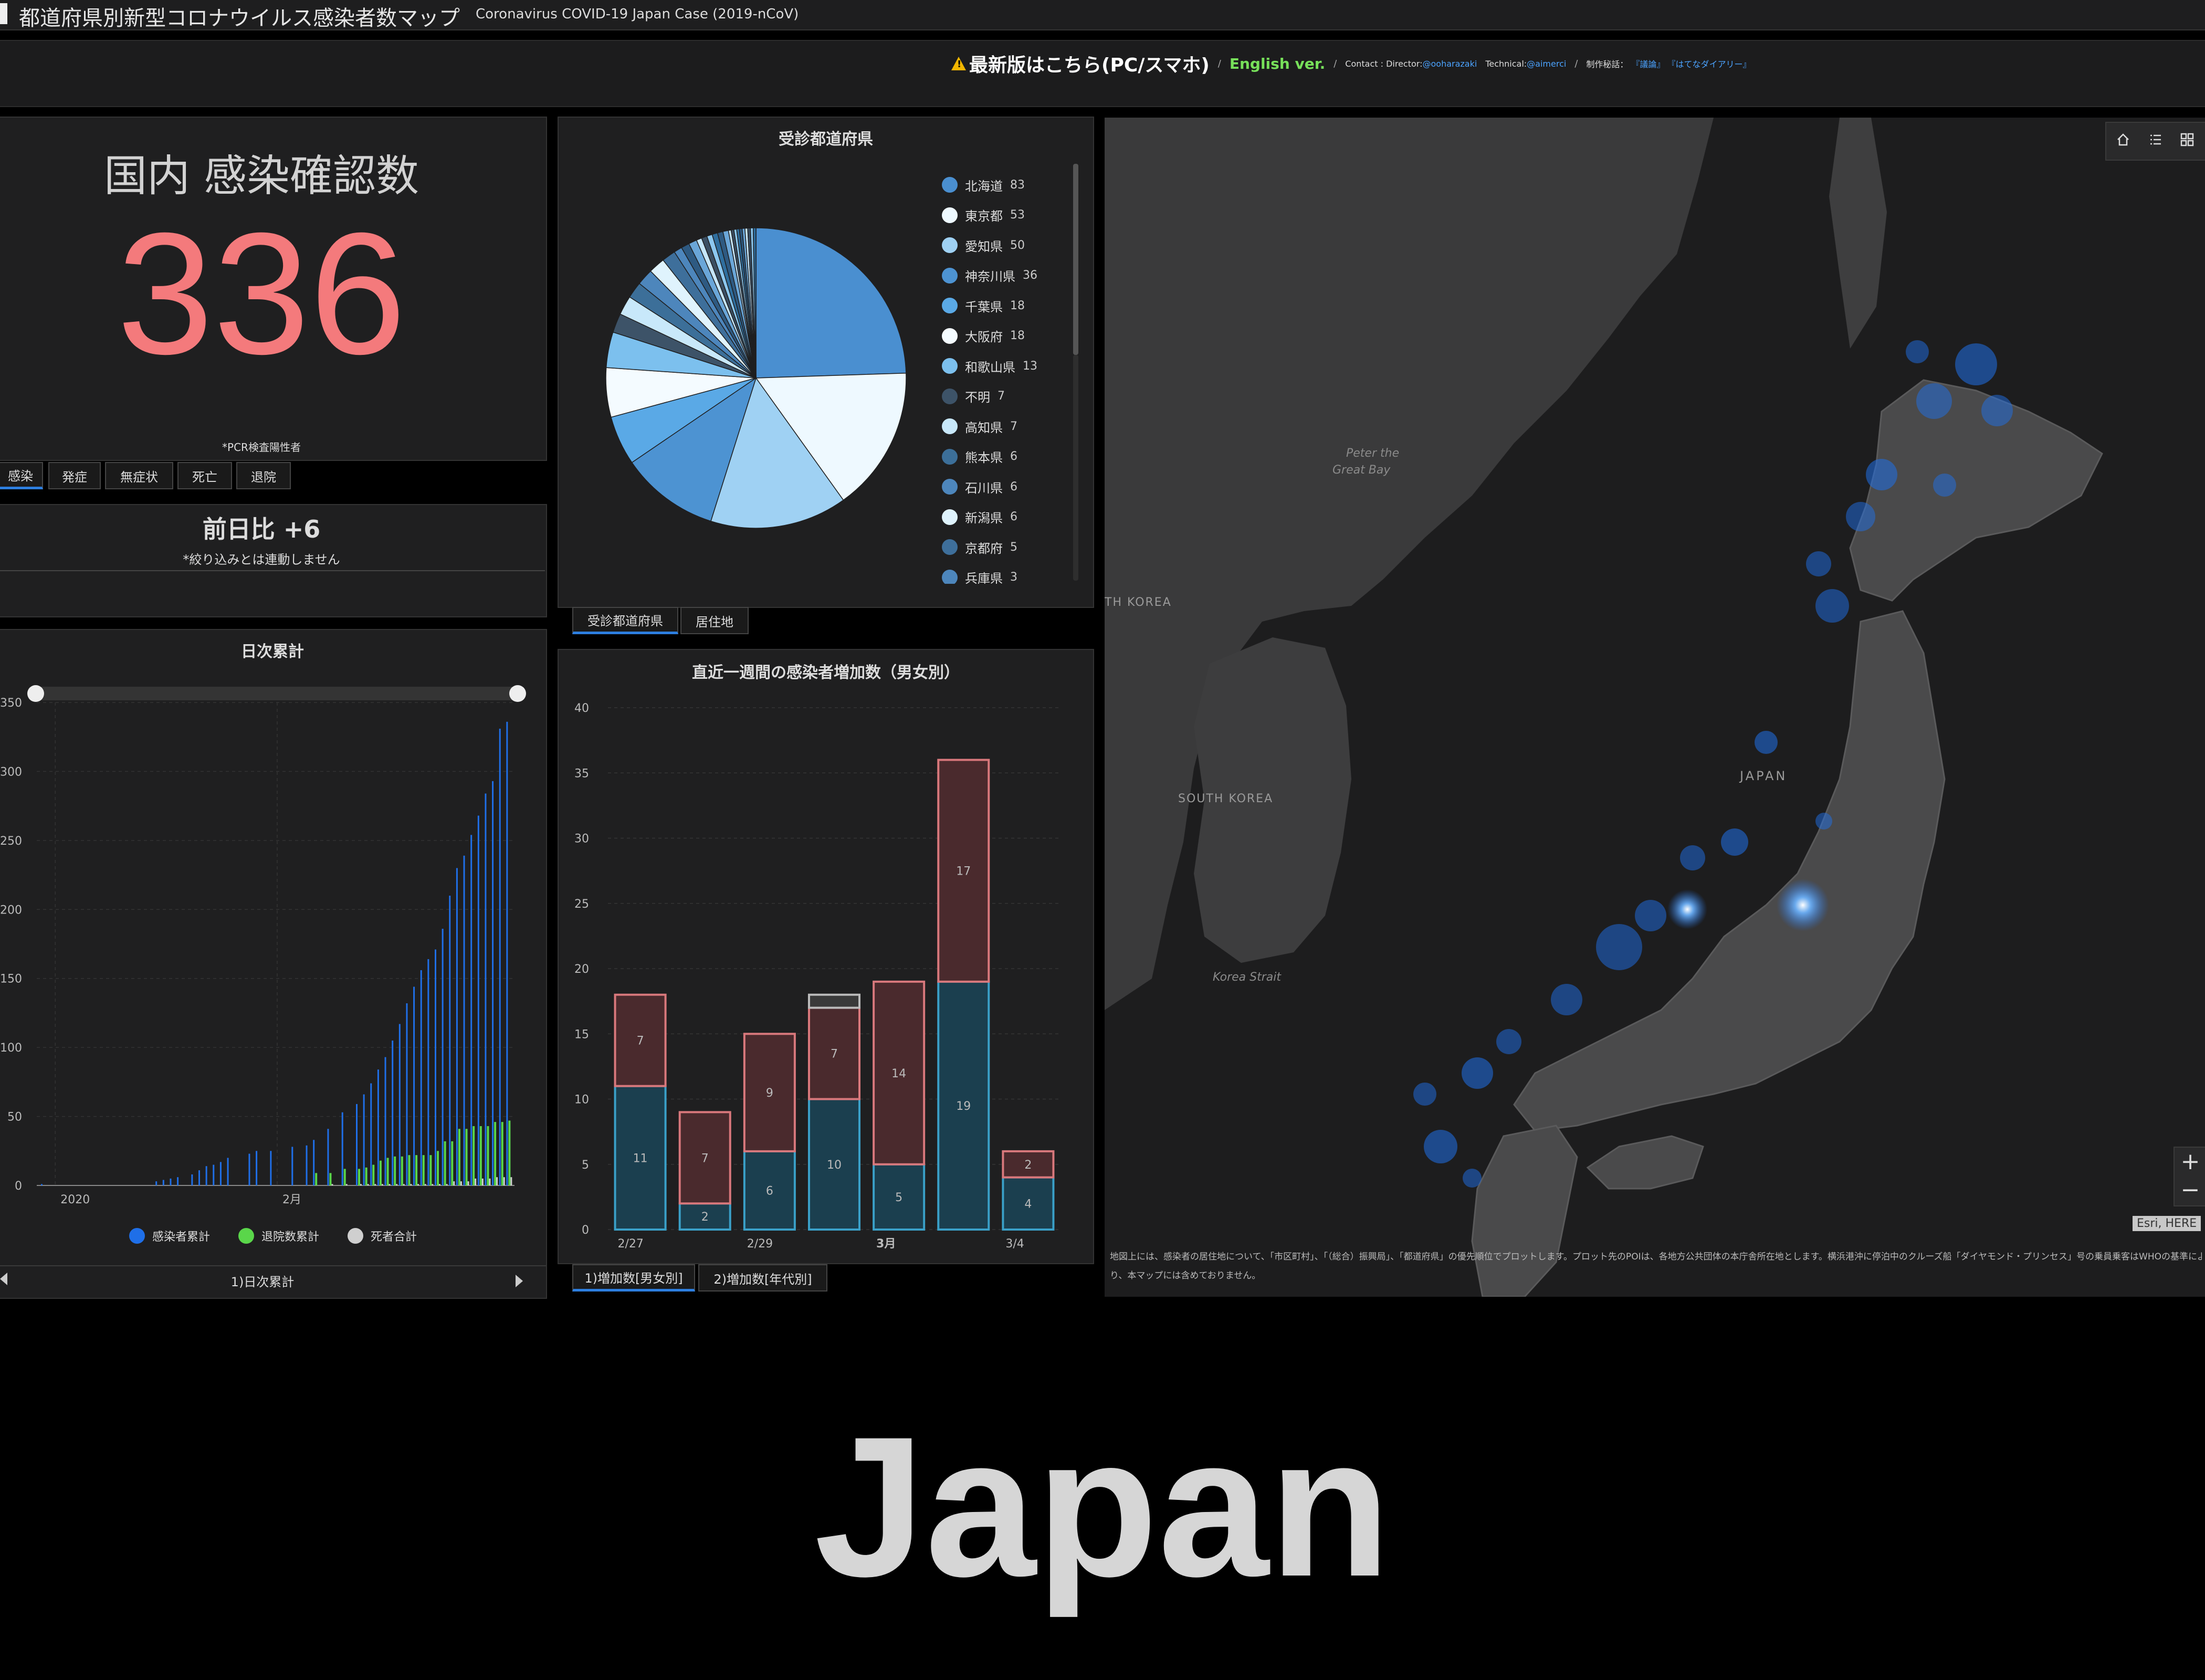  What do you see at coordinates (983, 305) in the screenshot?
I see `pie-legend-item: 千葉県 18` at bounding box center [983, 305].